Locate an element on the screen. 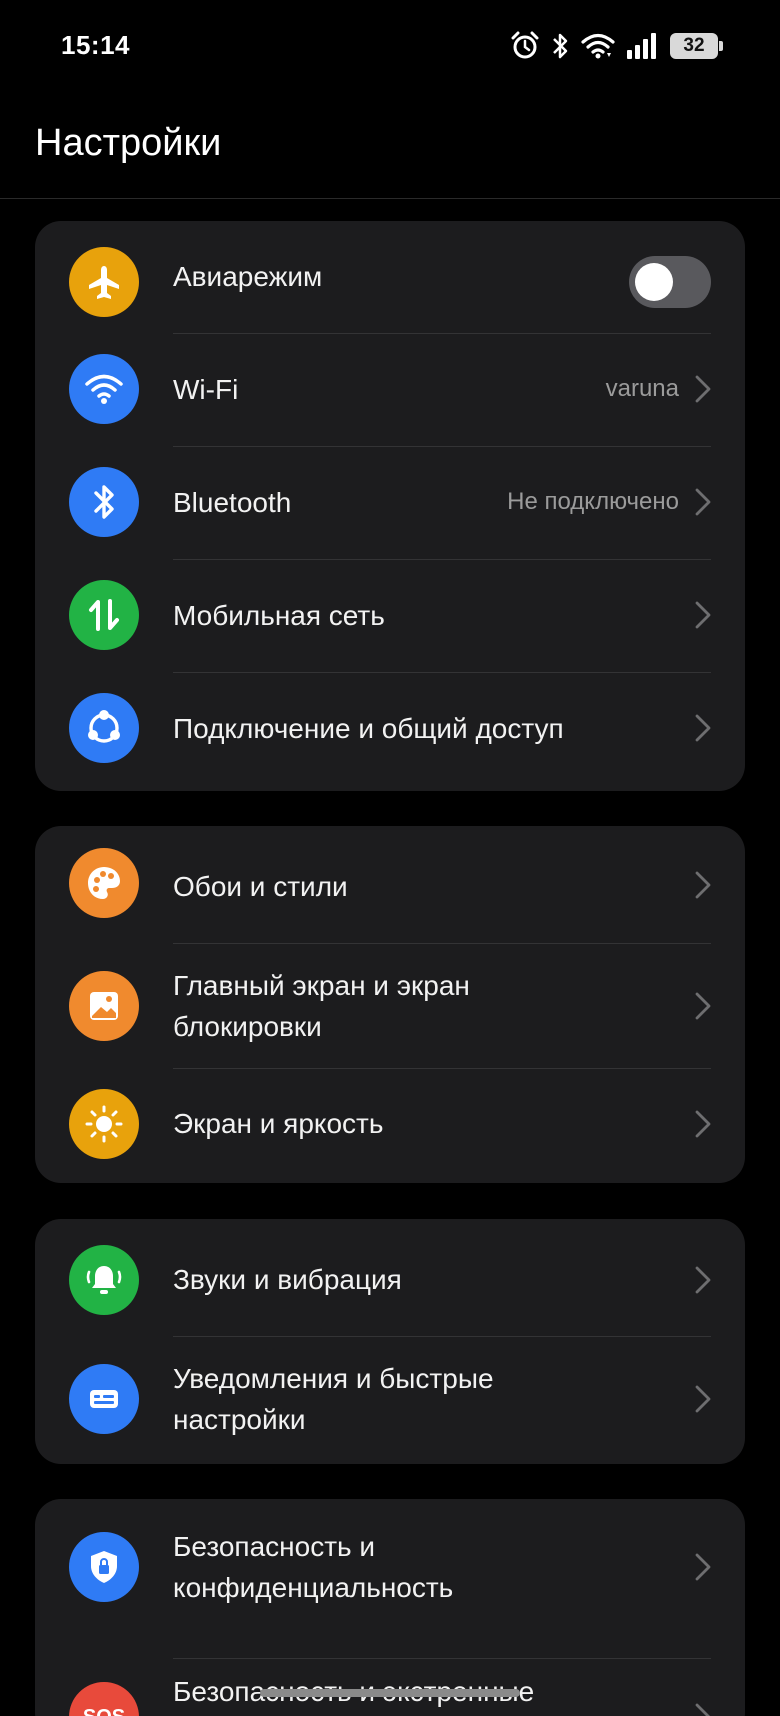 This screenshot has height=1716, width=780. settings-item-safety-emergency: SOS Безопасность и экстренные случаи is located at coordinates (390, 1687).